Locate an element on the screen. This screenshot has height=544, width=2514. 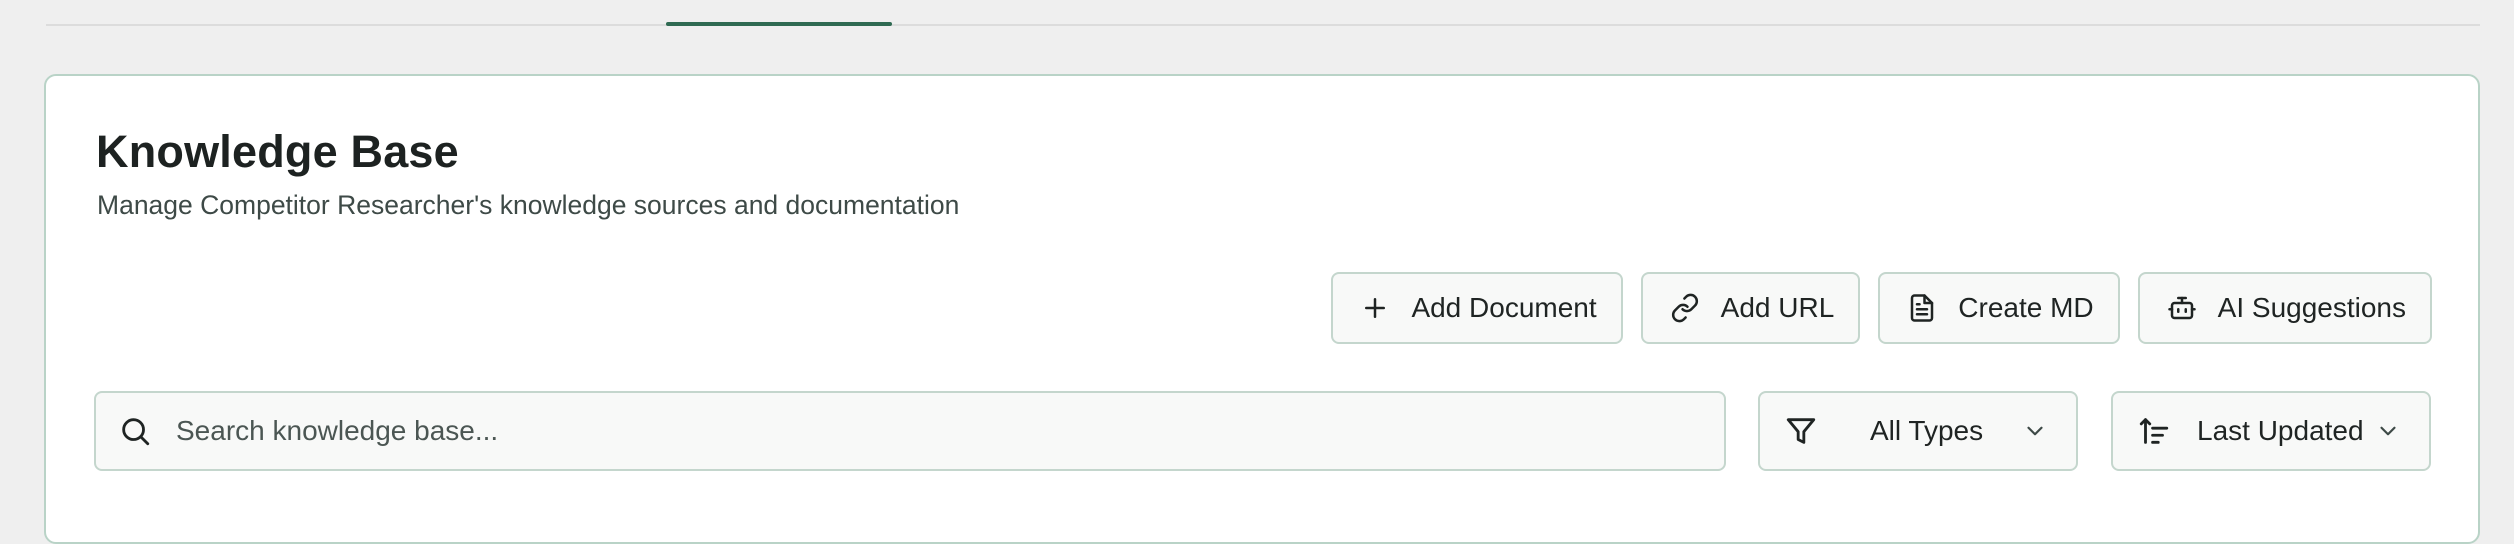
page-title: Knowledge Base is located at coordinates (277, 151).